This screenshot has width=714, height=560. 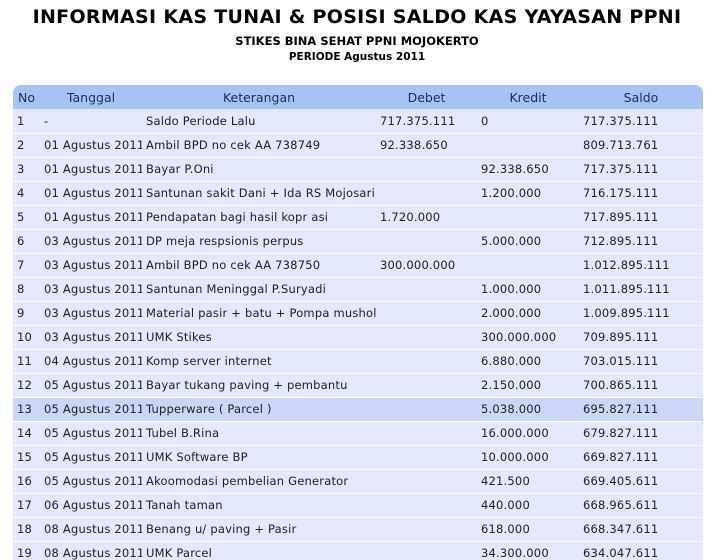 What do you see at coordinates (91, 361) in the screenshot?
I see `cell-tanggal: 04 Agustus 2011` at bounding box center [91, 361].